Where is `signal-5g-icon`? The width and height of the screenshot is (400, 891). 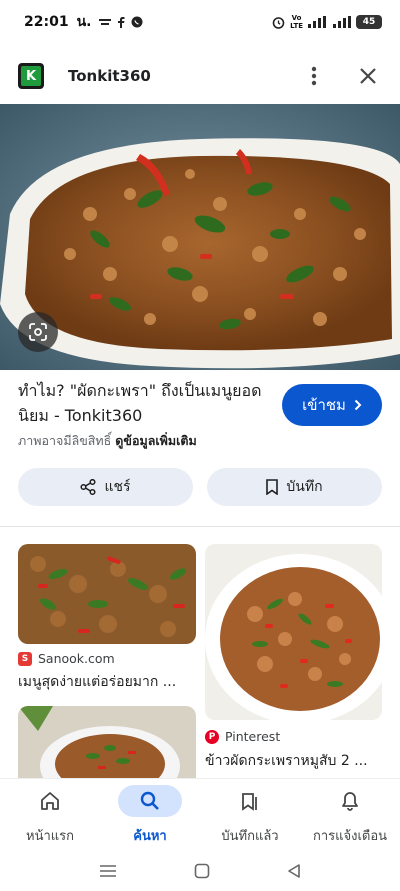
signal-5g-icon is located at coordinates (317, 22).